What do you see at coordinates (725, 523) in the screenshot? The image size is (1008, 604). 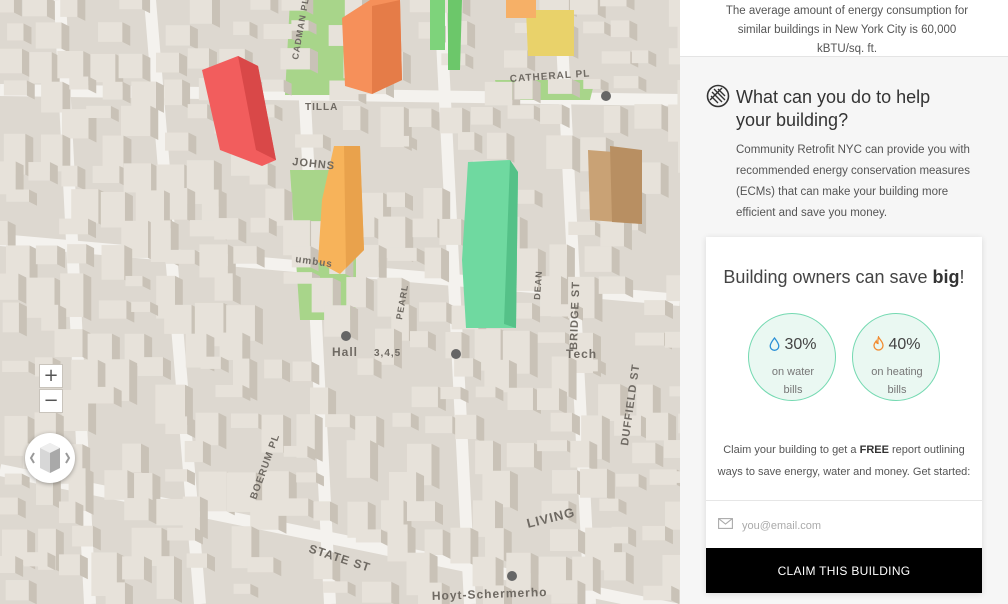 I see `envelope-icon` at bounding box center [725, 523].